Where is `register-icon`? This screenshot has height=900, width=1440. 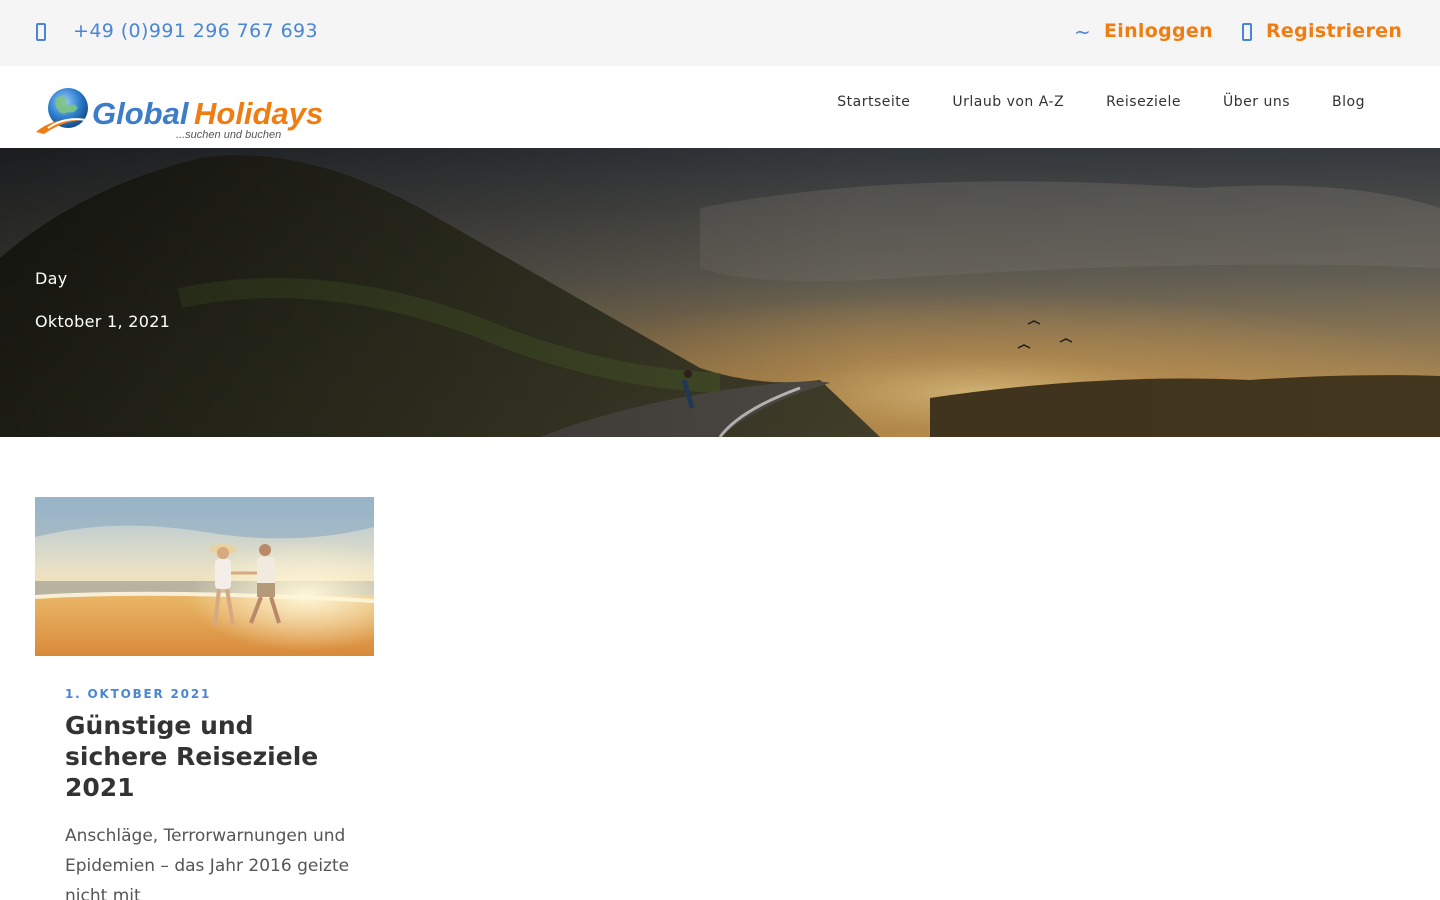
register-icon is located at coordinates (1247, 32).